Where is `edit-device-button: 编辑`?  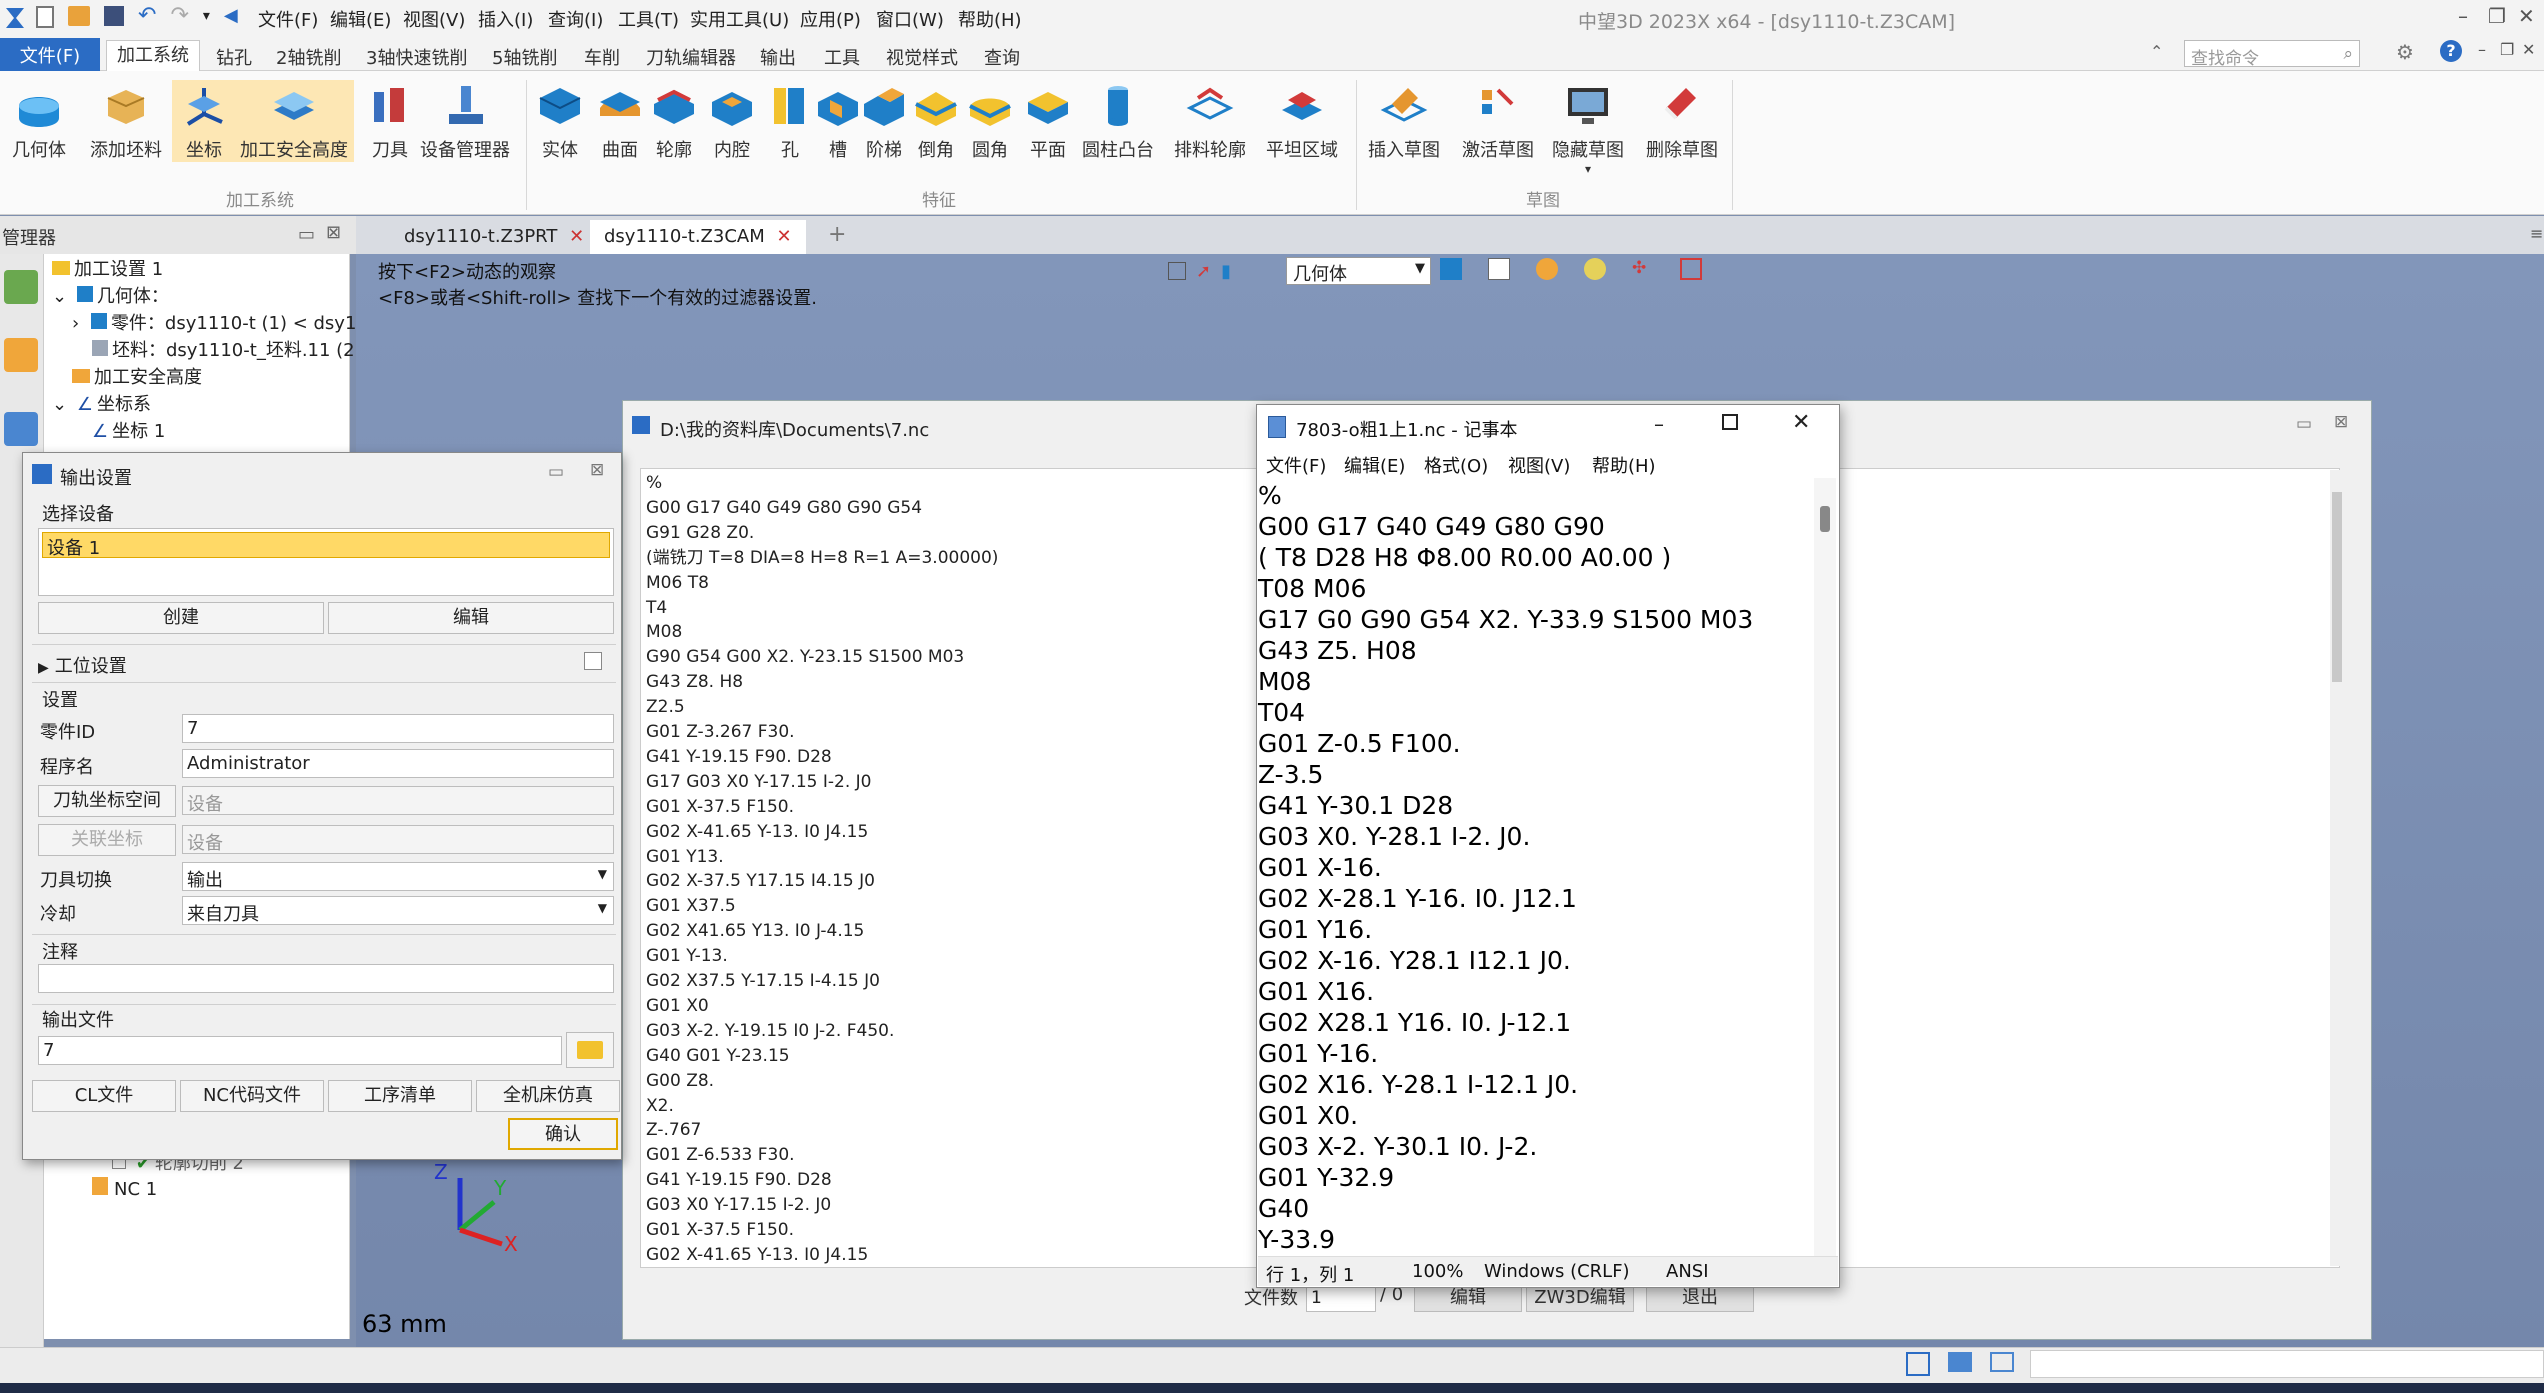 edit-device-button: 编辑 is located at coordinates (471, 618).